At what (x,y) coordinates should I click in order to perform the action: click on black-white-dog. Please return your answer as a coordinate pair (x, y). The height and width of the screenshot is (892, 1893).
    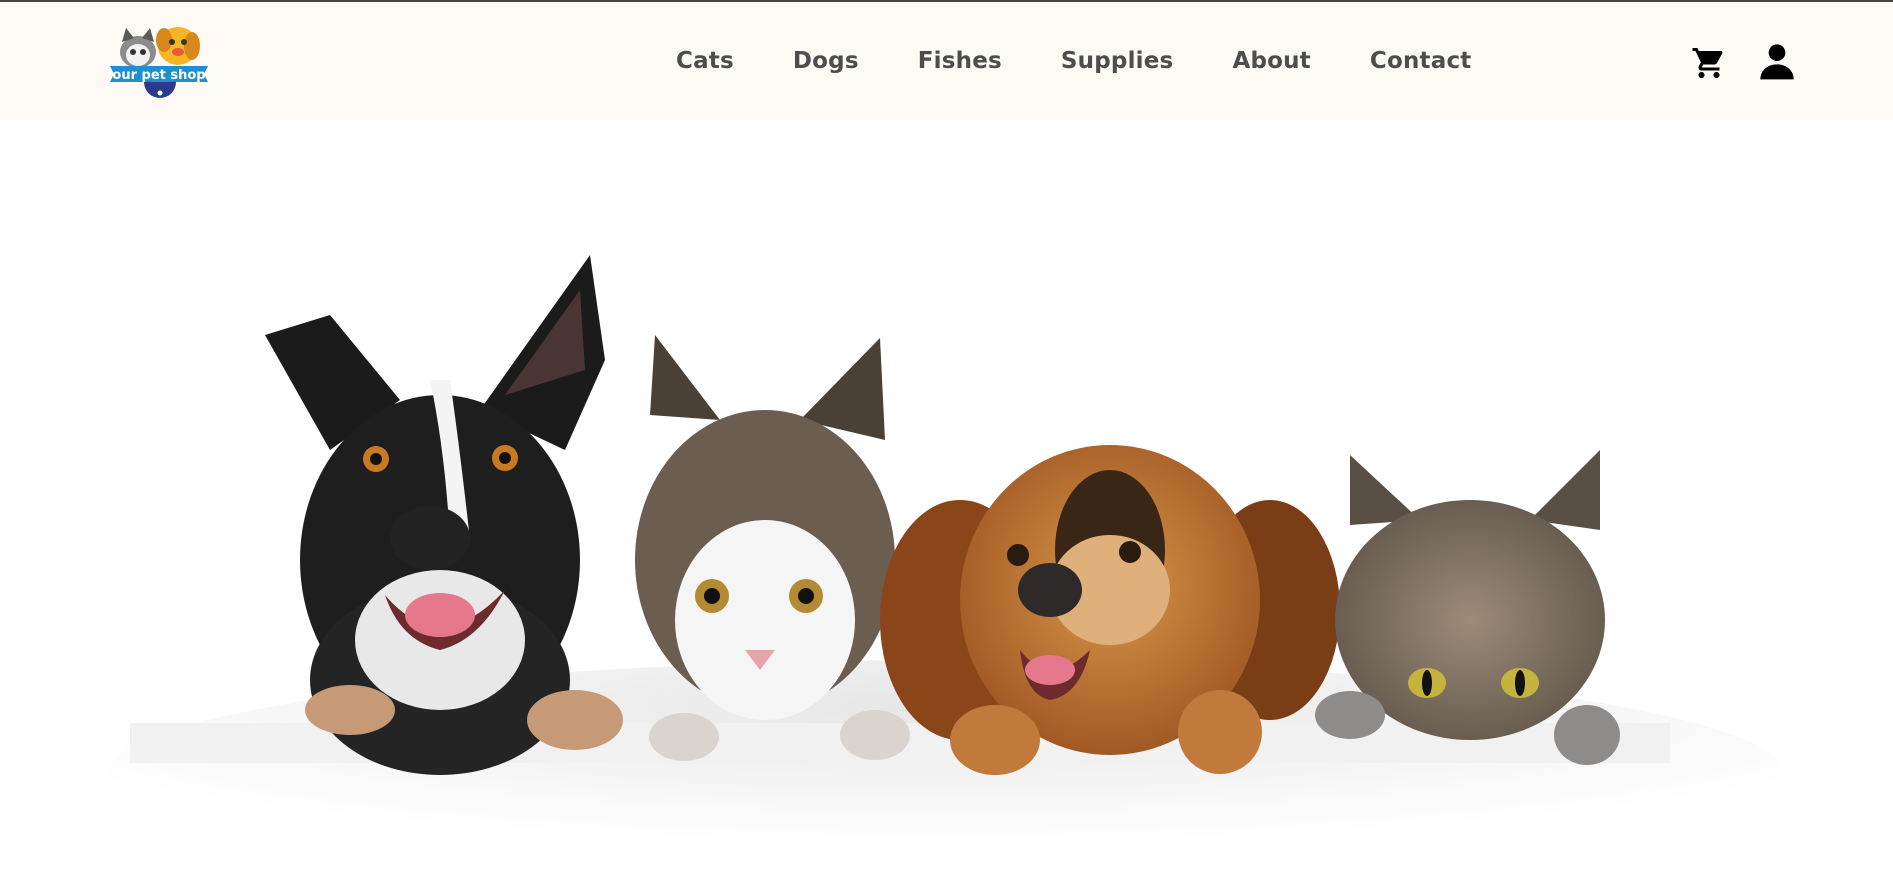
    Looking at the image, I should click on (444, 515).